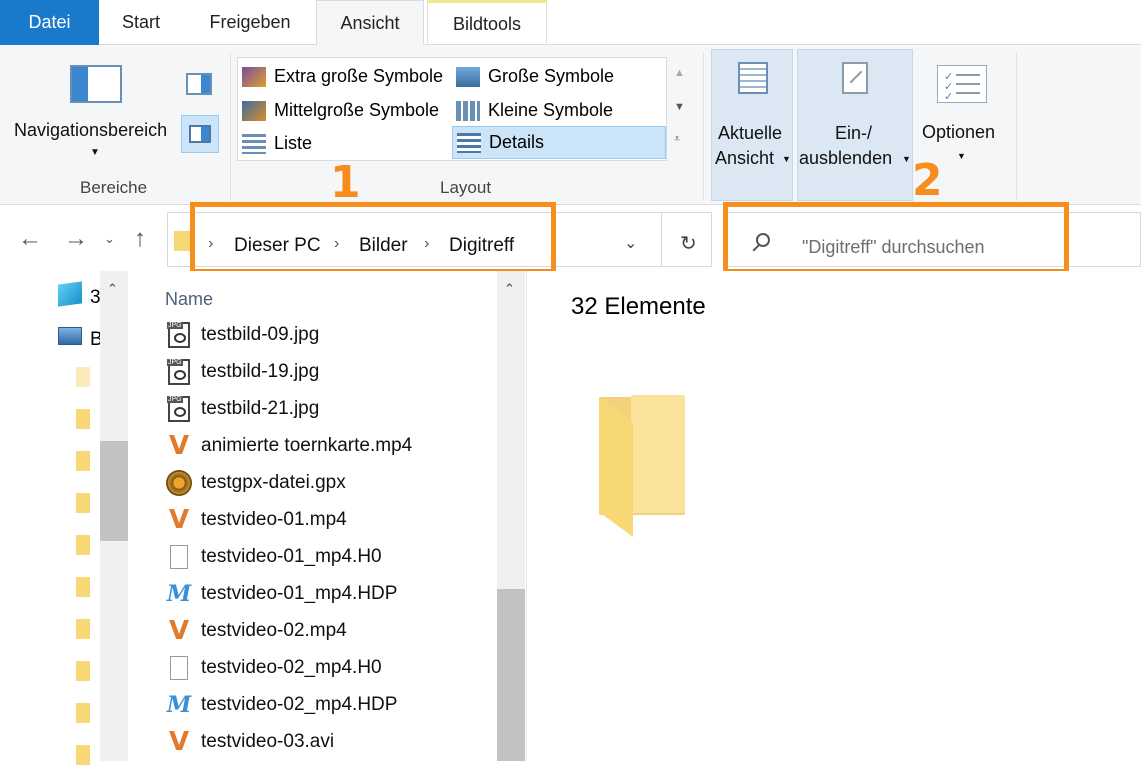 This screenshot has height=765, width=1141. What do you see at coordinates (679, 73) in the screenshot?
I see `scroll-up-icon: ▲` at bounding box center [679, 73].